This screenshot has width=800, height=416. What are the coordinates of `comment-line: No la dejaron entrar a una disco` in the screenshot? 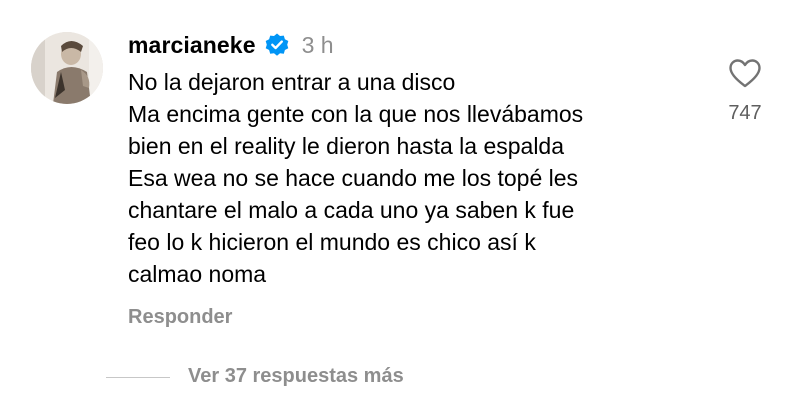 It's located at (292, 82).